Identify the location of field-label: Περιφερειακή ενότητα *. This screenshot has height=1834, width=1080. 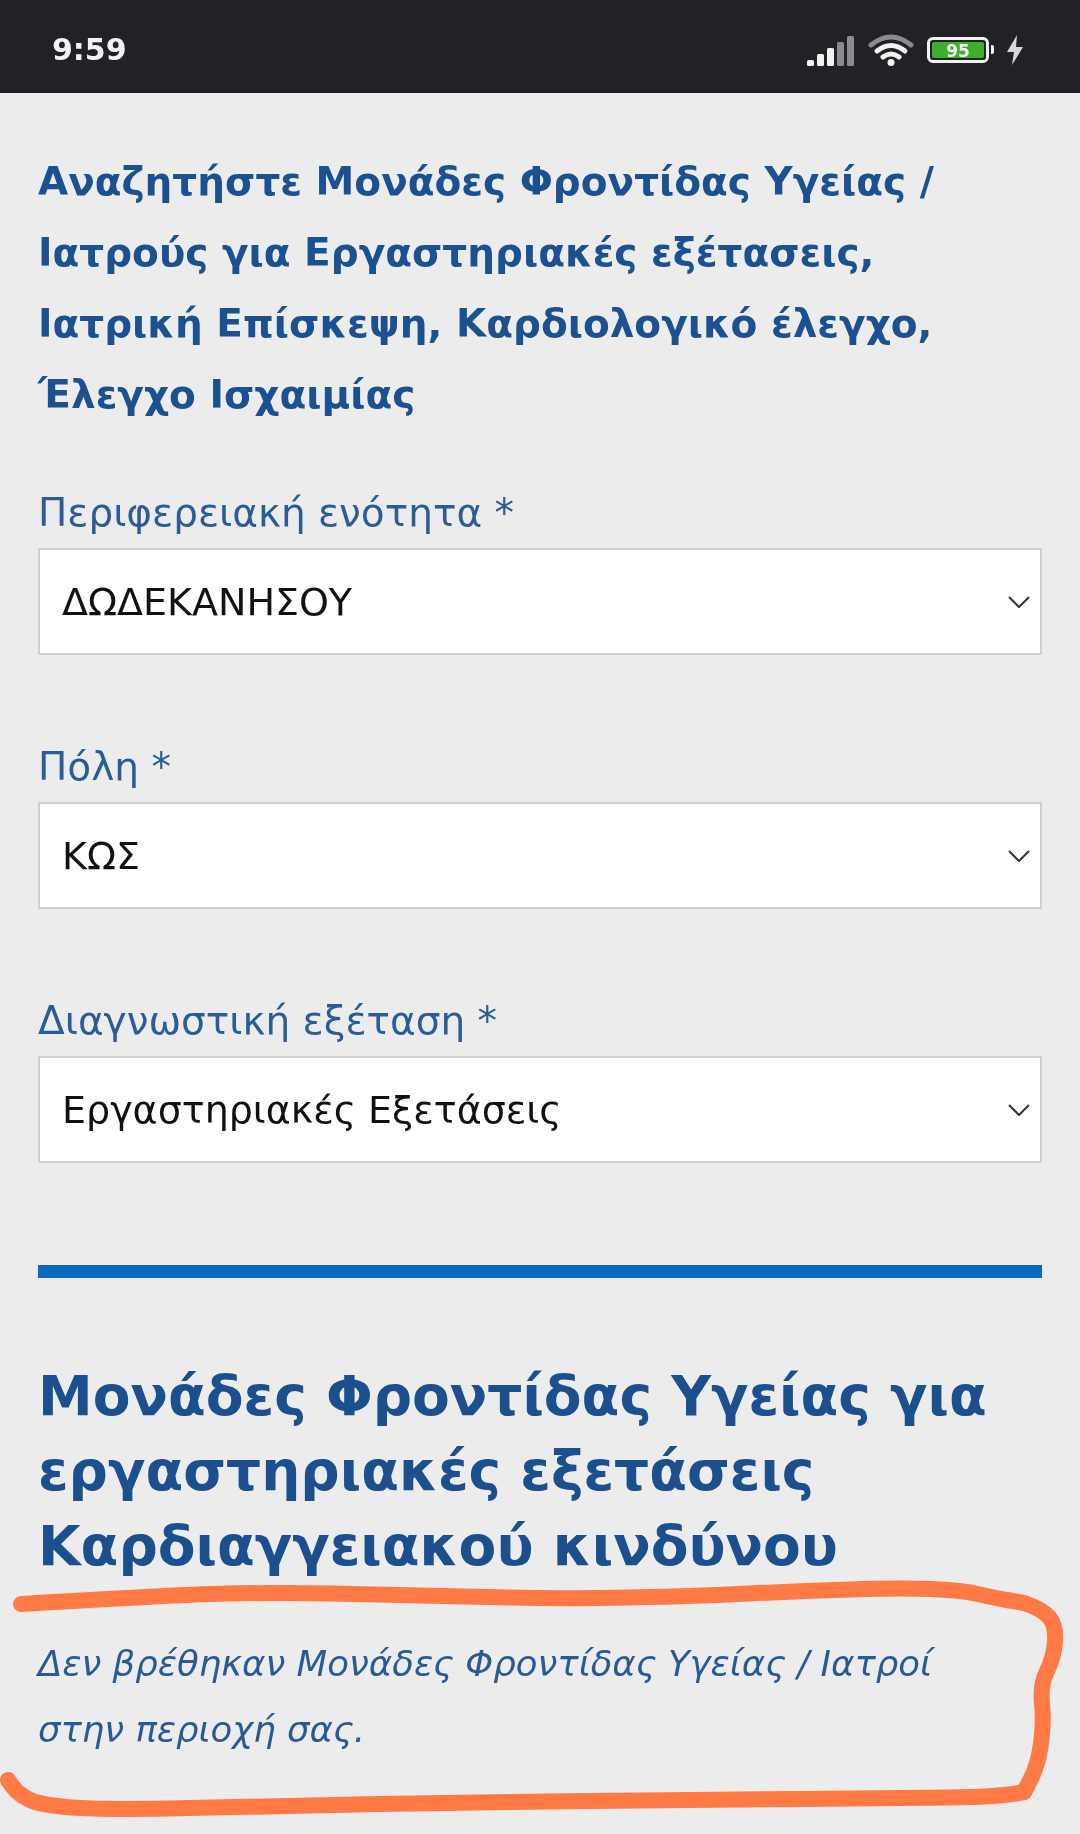
(276, 513).